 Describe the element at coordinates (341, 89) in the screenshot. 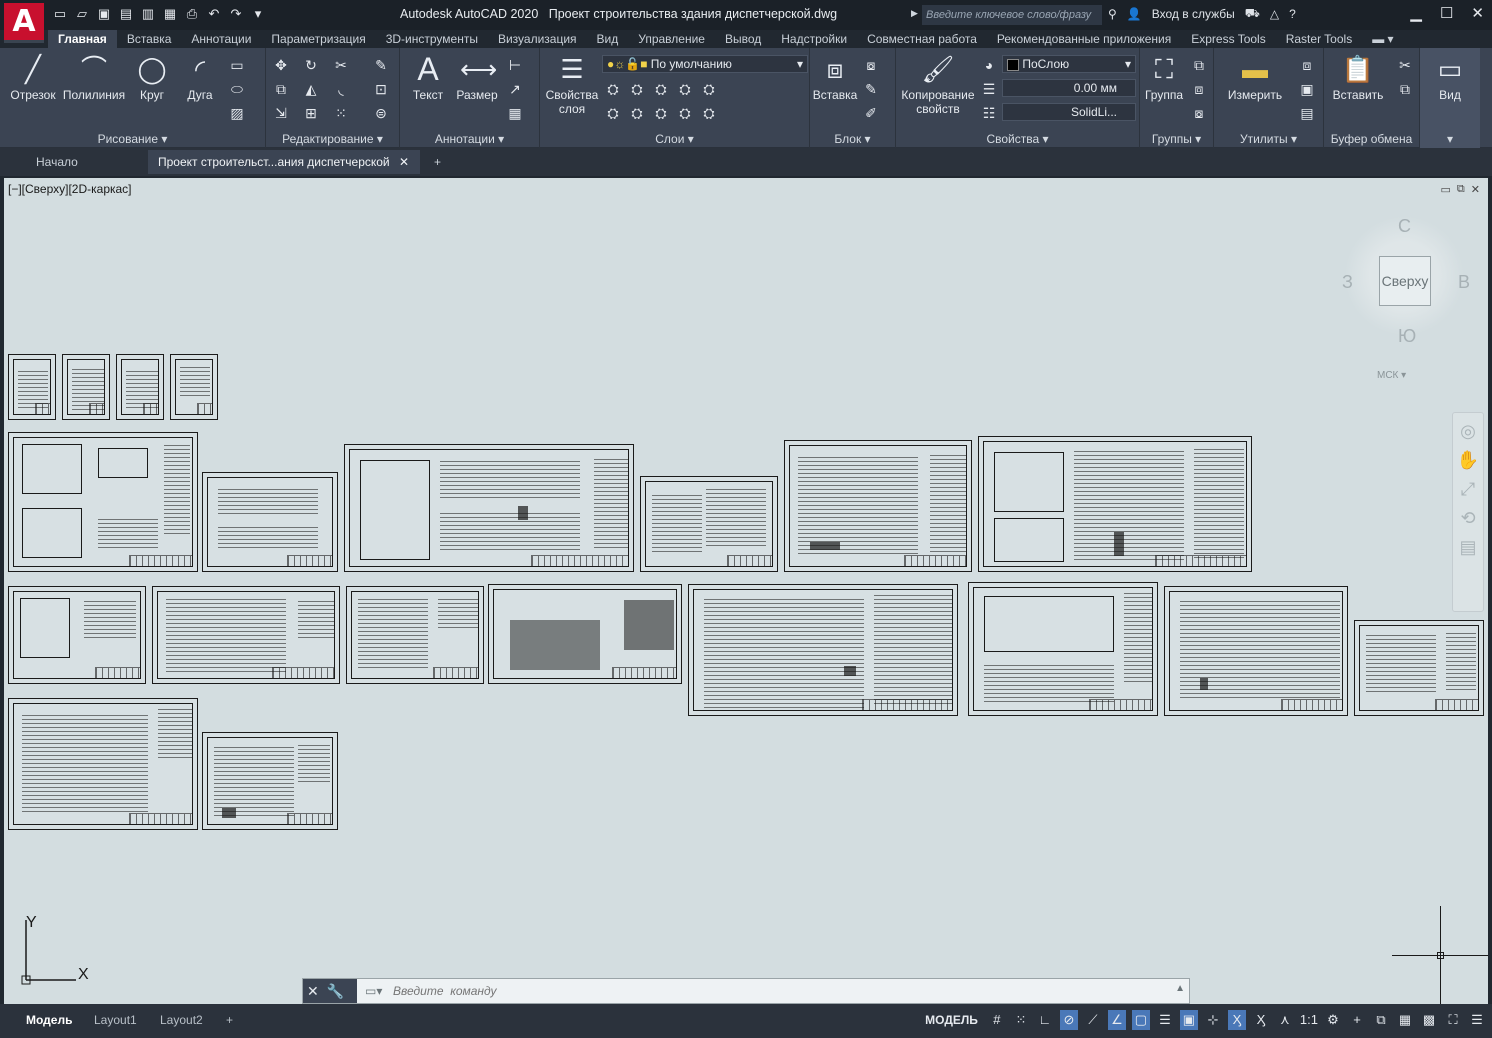

I see `fillet-icon: ◟` at that location.